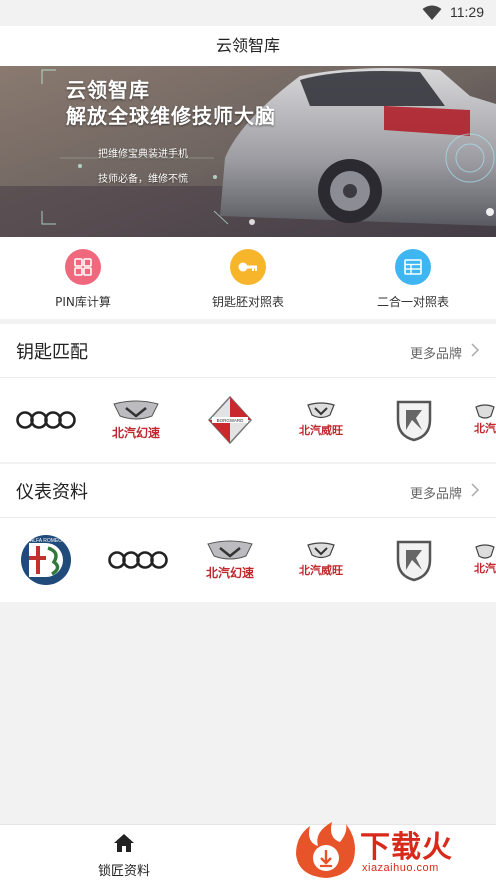 This screenshot has height=882, width=496. I want to click on banner-subtitle: 解放全球维修技师大脑, so click(171, 116).